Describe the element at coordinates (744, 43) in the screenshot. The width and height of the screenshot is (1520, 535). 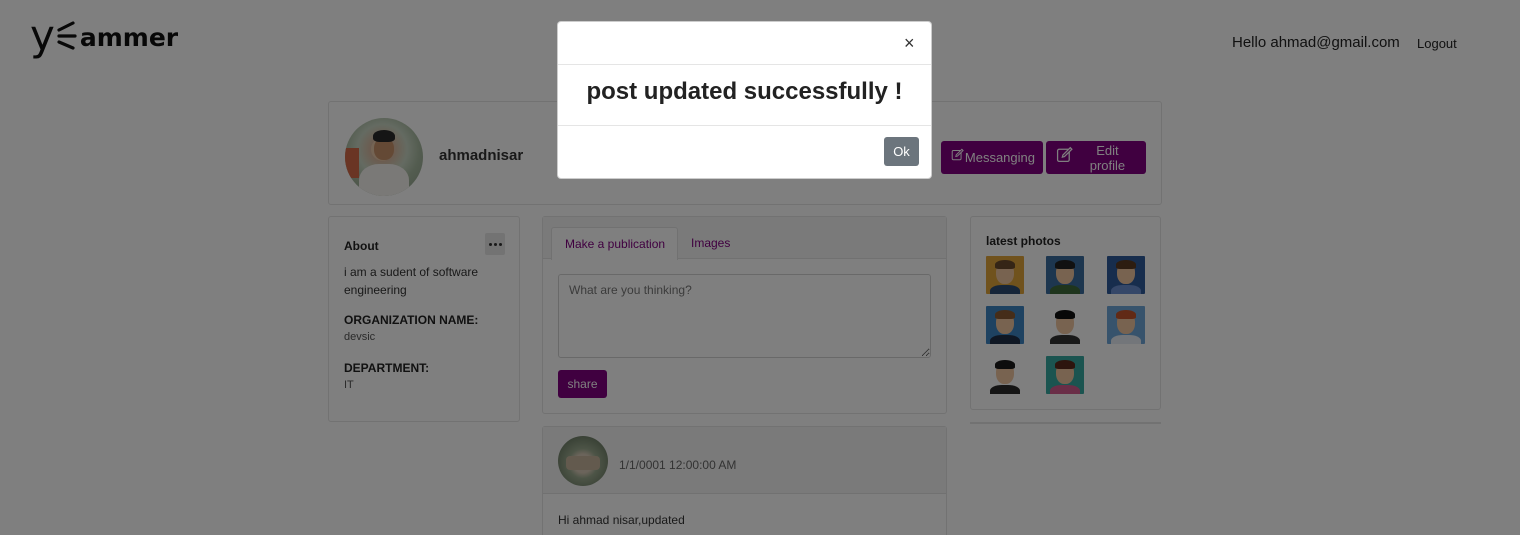
I see `modal-header: ×` at that location.